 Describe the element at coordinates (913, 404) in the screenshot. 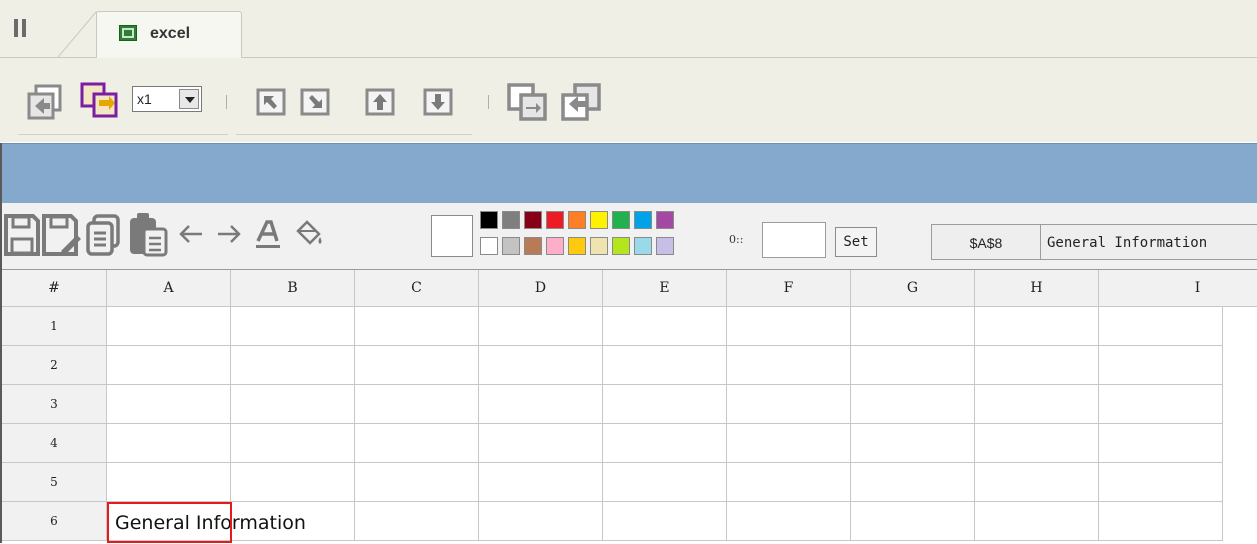

I see `cell-g3` at that location.